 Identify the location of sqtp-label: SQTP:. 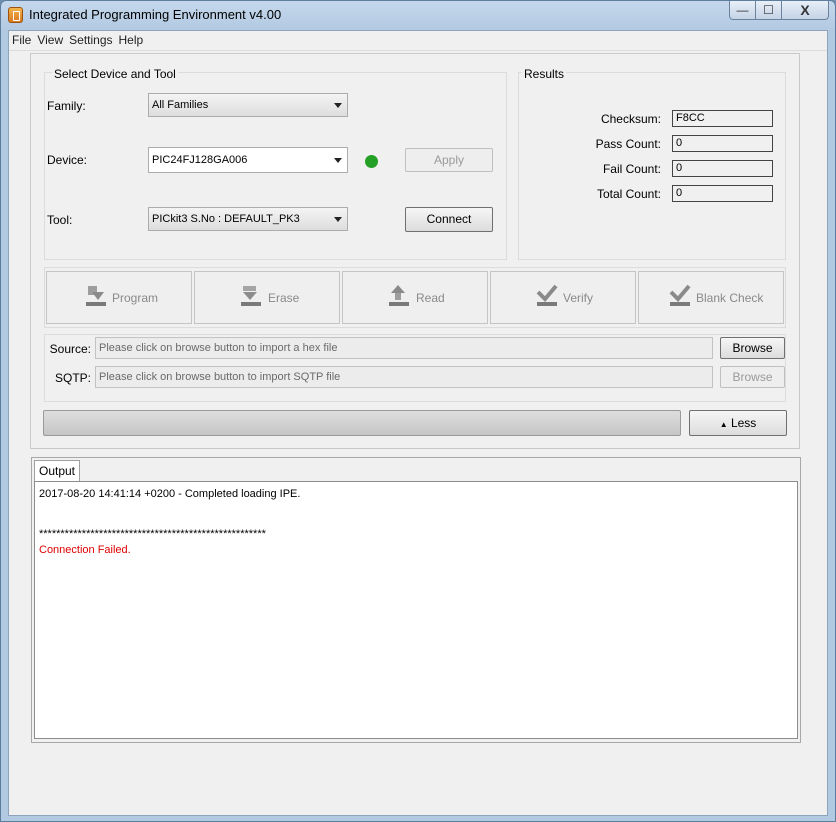
(72, 378).